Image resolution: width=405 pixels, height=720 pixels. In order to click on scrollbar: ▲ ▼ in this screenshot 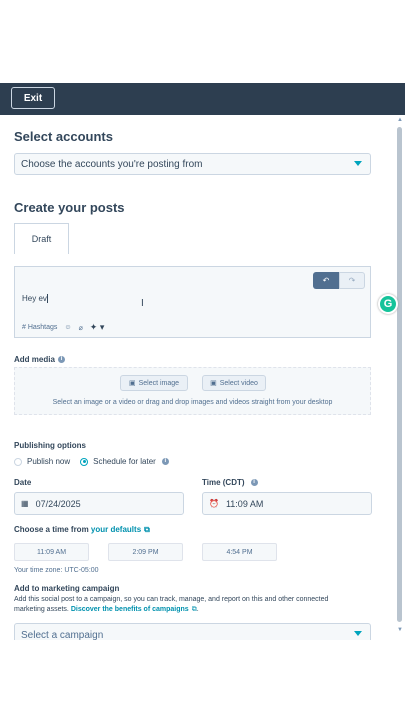, I will do `click(400, 377)`.